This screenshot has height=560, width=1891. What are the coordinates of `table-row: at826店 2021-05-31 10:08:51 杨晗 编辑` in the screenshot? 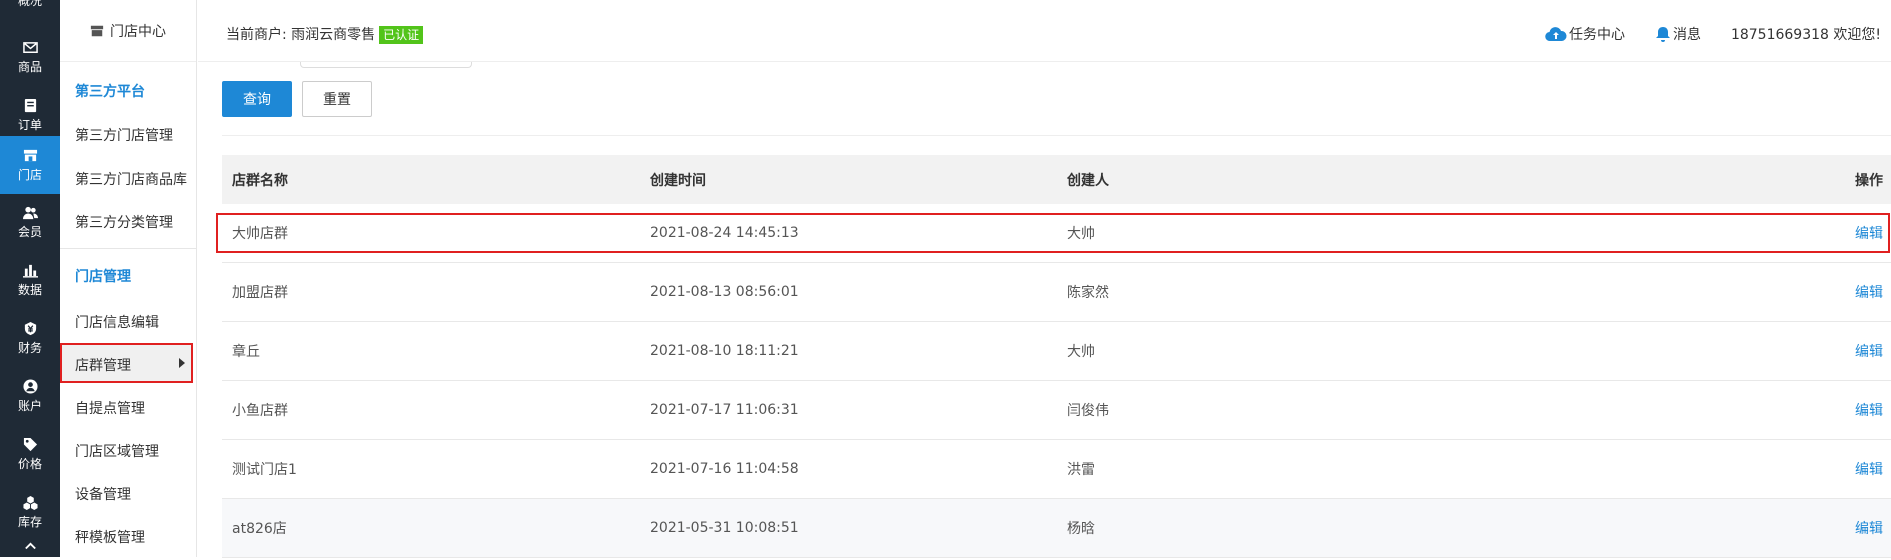 It's located at (1056, 528).